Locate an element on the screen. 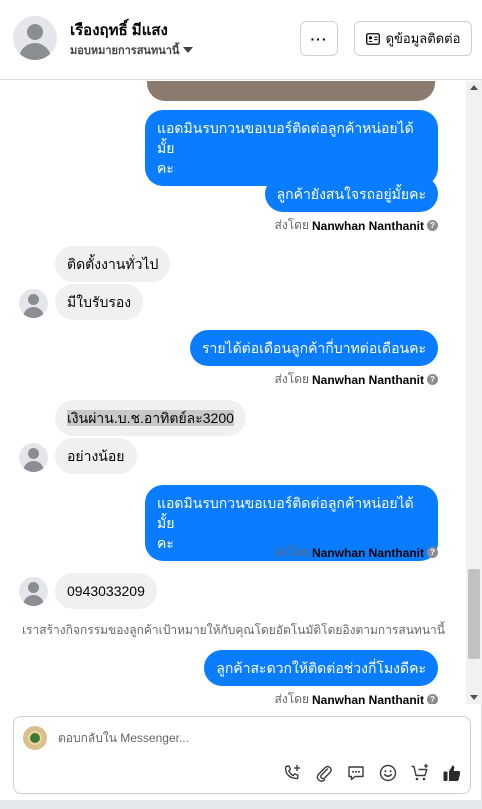 Image resolution: width=482 pixels, height=809 pixels. message-text: ลูกค้าสะดวกให้ติดต่อช่วงกี่โมงดีคะ is located at coordinates (321, 668).